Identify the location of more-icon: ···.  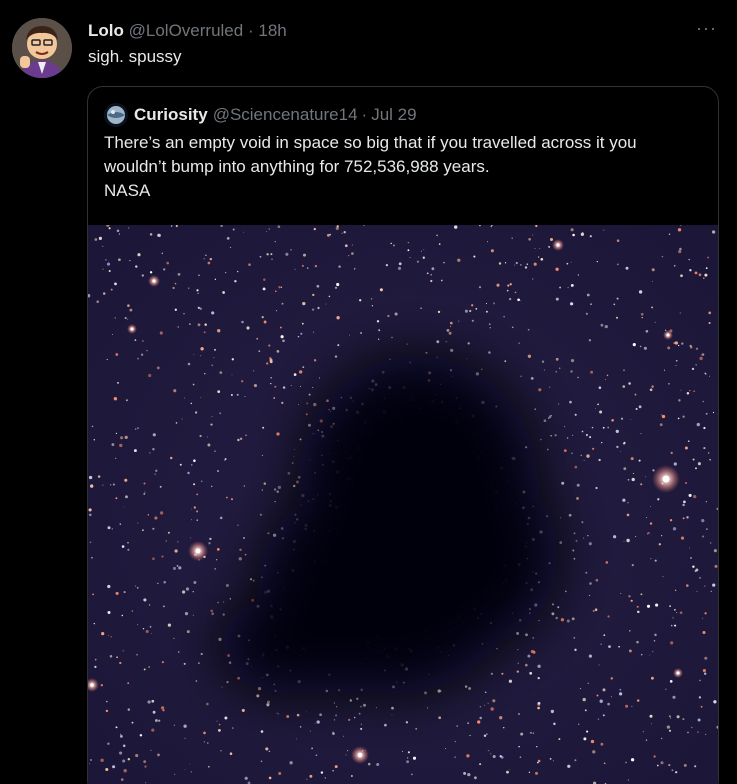
(706, 28).